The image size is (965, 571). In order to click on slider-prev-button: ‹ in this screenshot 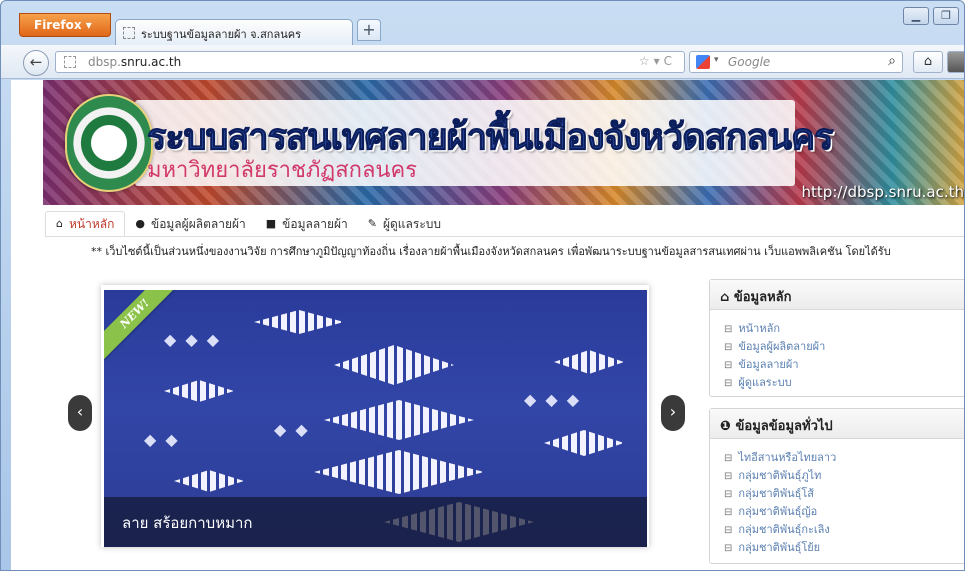, I will do `click(80, 413)`.